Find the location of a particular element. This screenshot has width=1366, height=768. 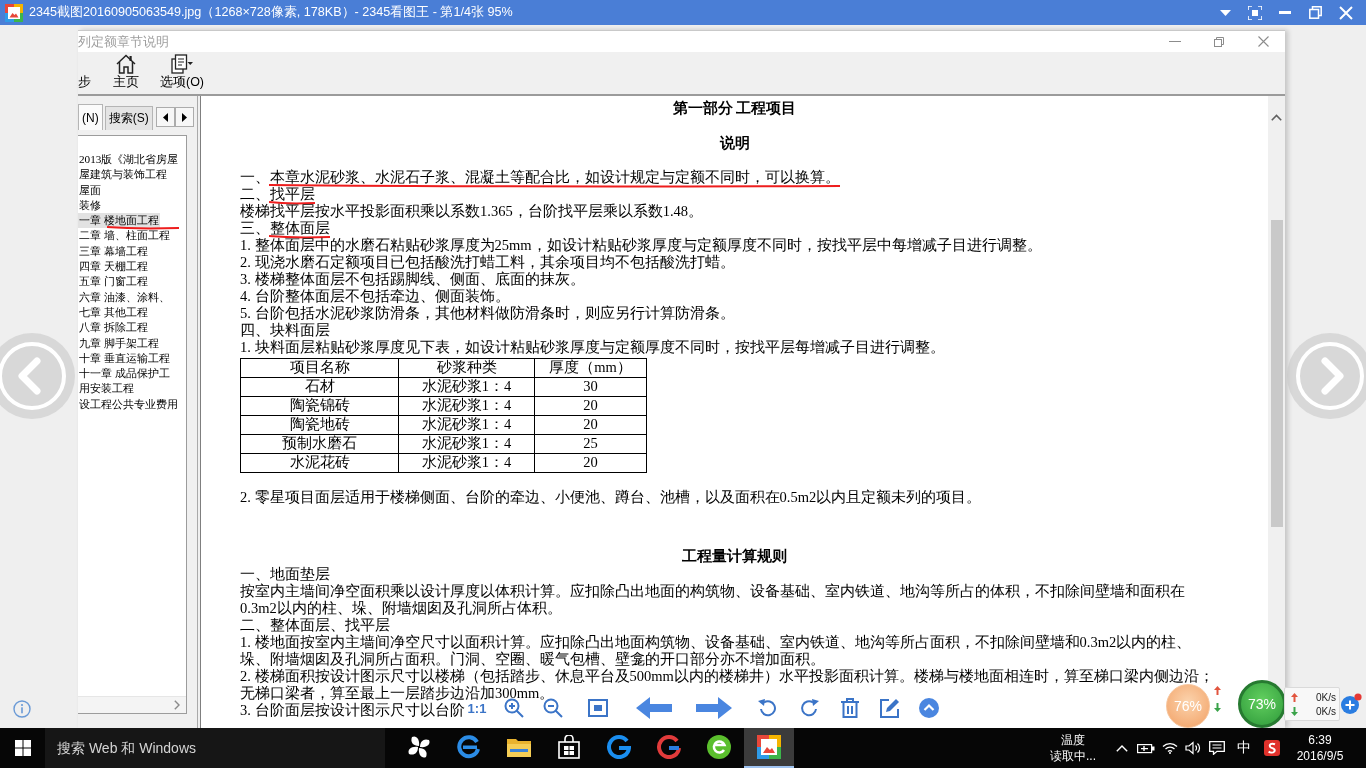

upload-speed: 0K/s is located at coordinates (1326, 697).